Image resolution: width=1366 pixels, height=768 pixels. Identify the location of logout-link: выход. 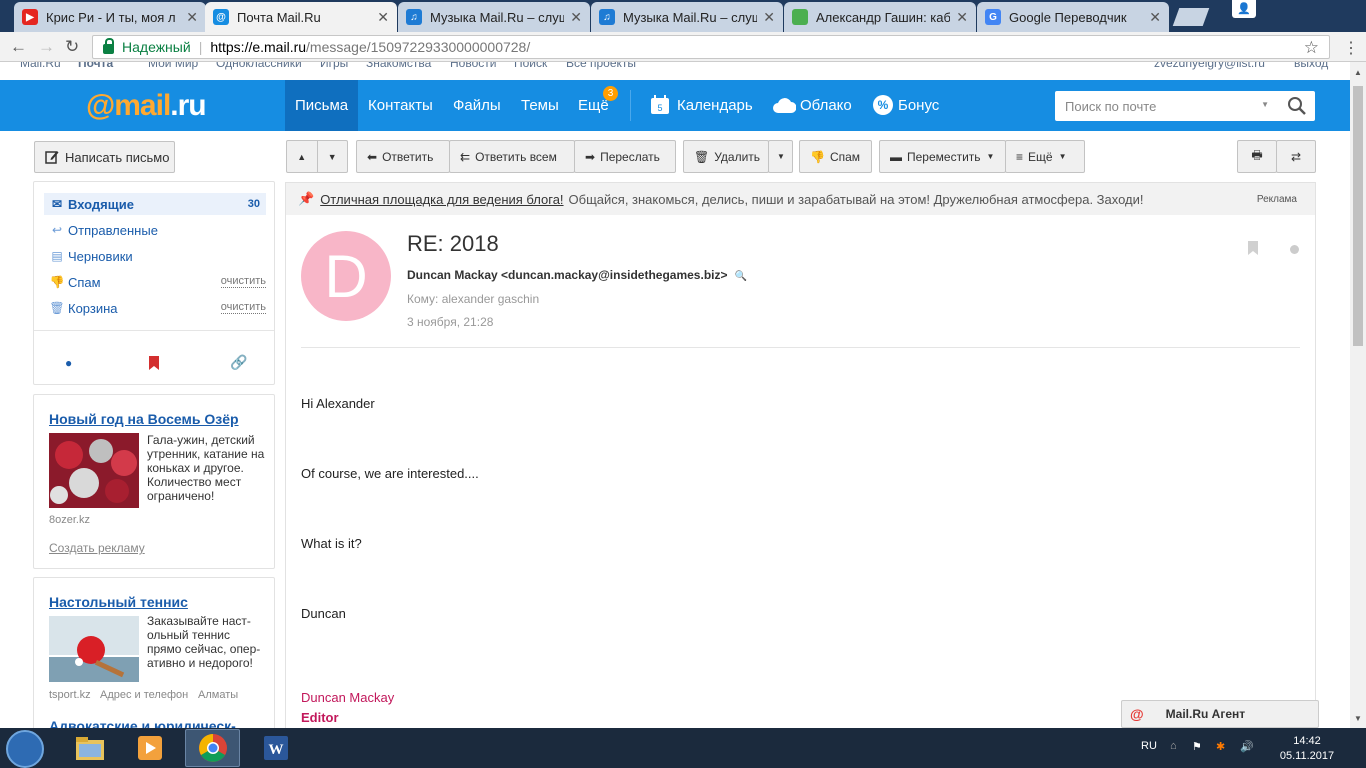
(1311, 66).